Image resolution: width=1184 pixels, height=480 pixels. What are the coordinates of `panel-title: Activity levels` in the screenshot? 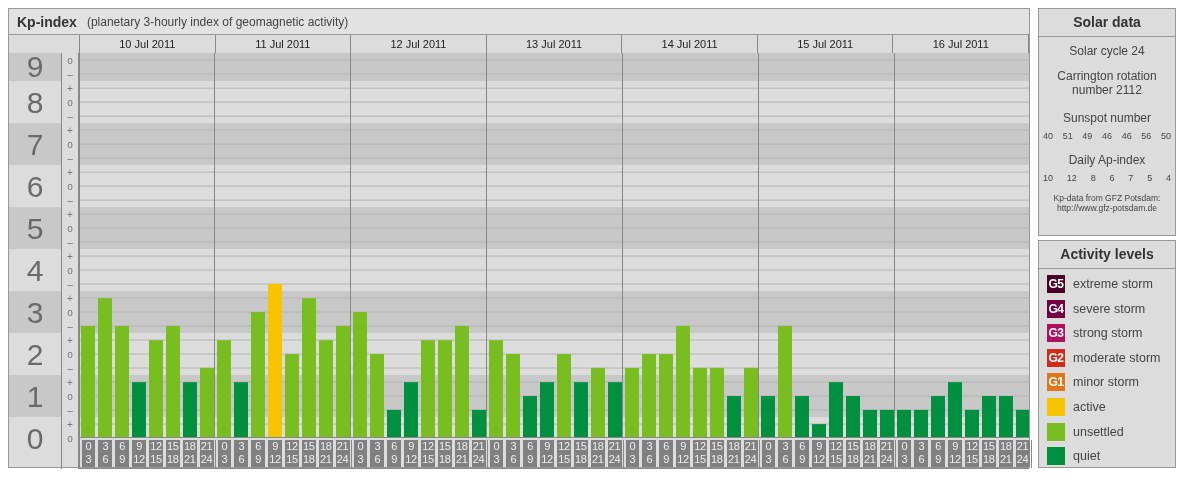 It's located at (1107, 255).